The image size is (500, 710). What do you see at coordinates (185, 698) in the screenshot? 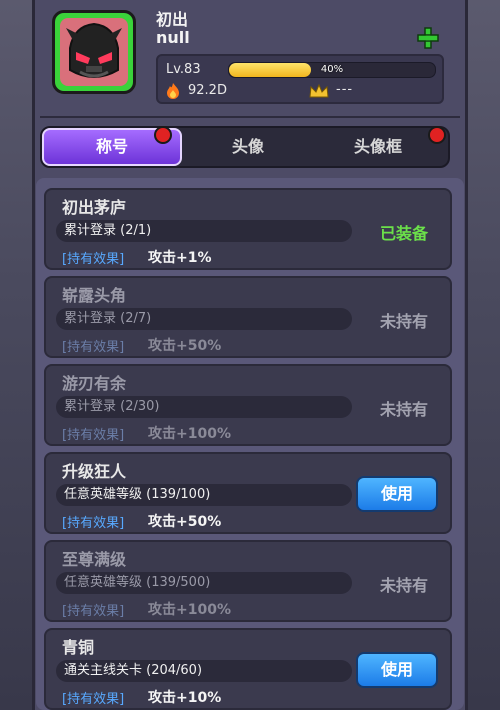
I see `effect-value: 攻击+10%` at bounding box center [185, 698].